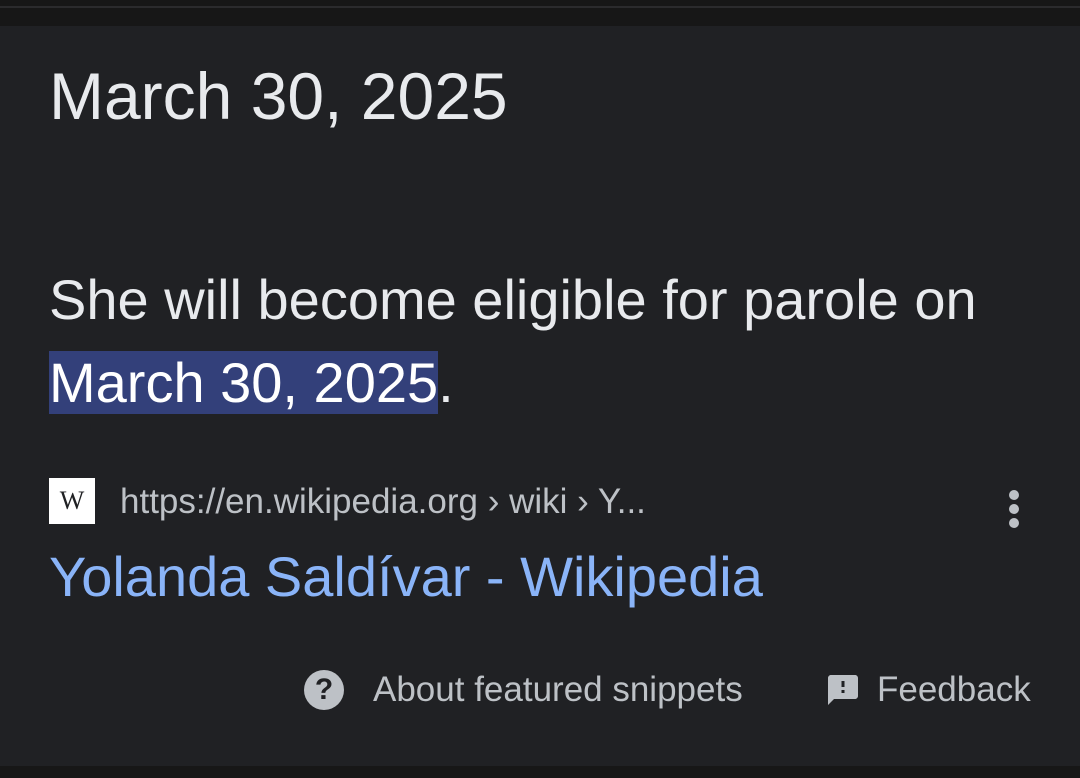  What do you see at coordinates (540, 7) in the screenshot?
I see `top-divider` at bounding box center [540, 7].